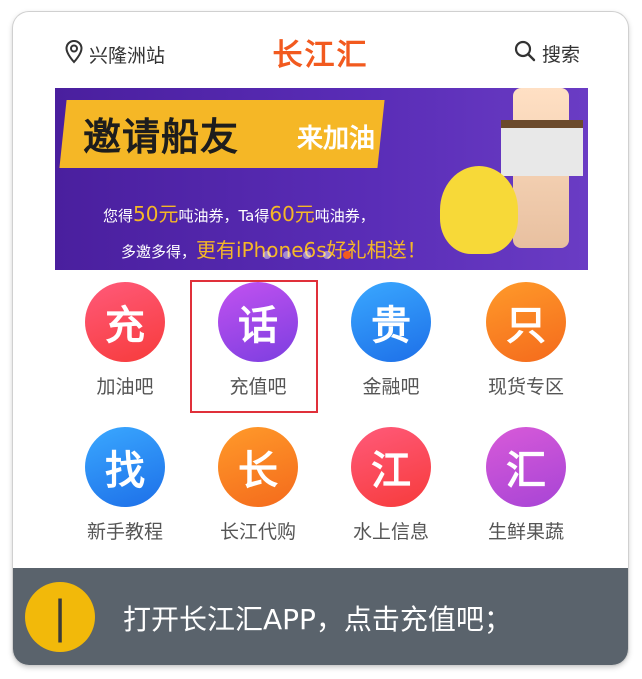 The height and width of the screenshot is (679, 642). I want to click on feature-label: 加油吧, so click(125, 387).